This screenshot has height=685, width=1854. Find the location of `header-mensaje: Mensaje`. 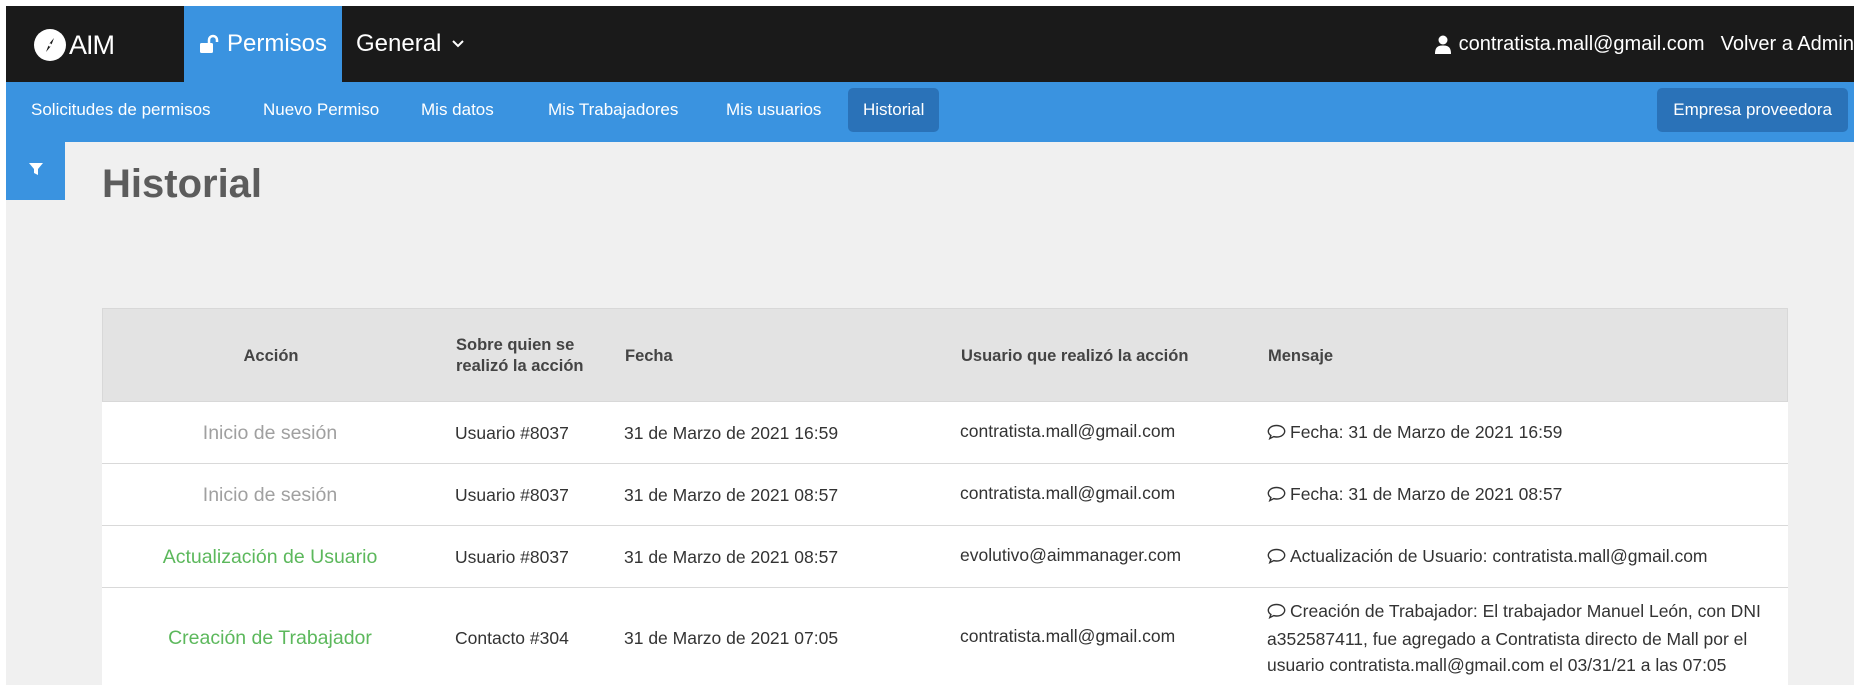

header-mensaje: Mensaje is located at coordinates (1300, 356).